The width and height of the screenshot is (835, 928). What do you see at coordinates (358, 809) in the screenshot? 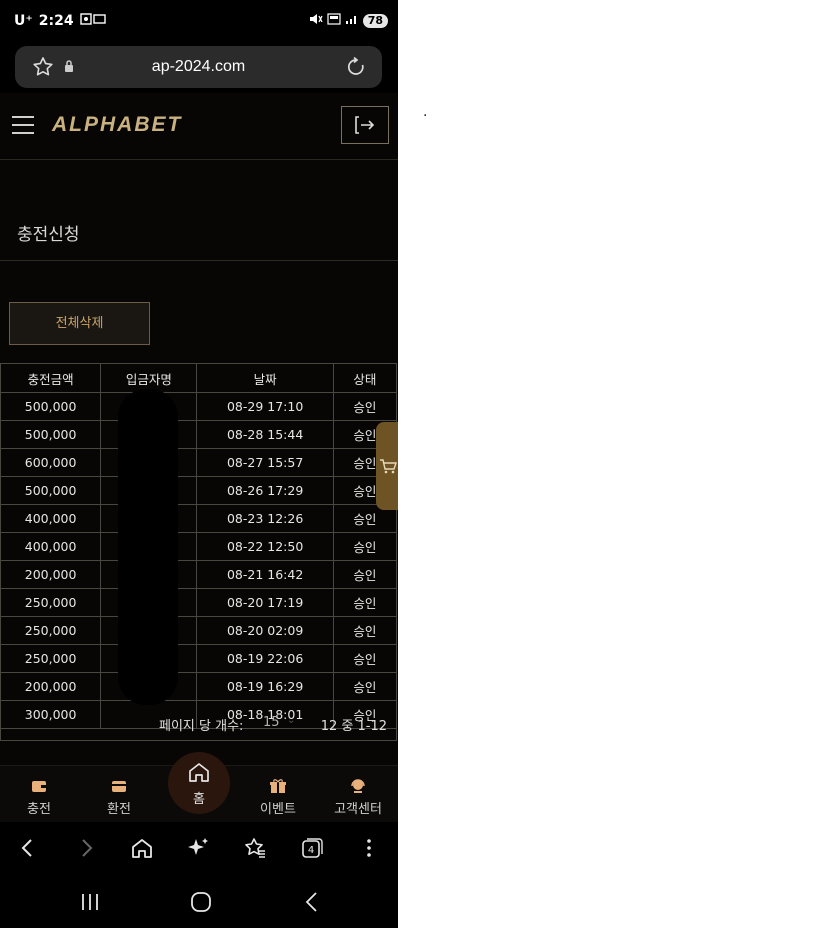
I see `nav-support-label: 고객센터` at bounding box center [358, 809].